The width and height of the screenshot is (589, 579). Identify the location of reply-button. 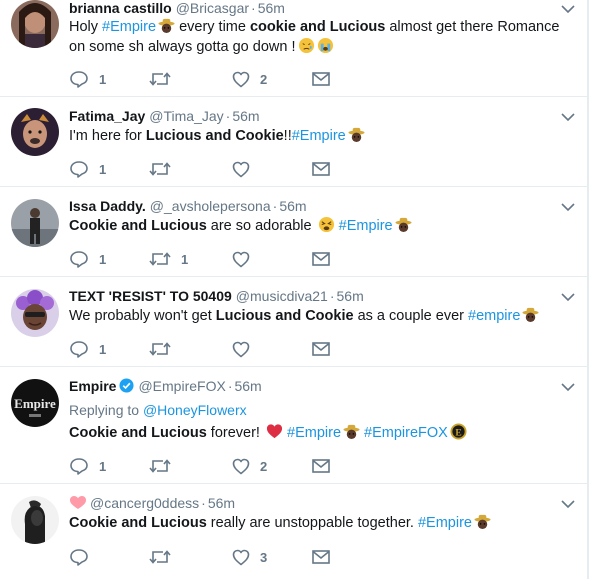
(84, 557).